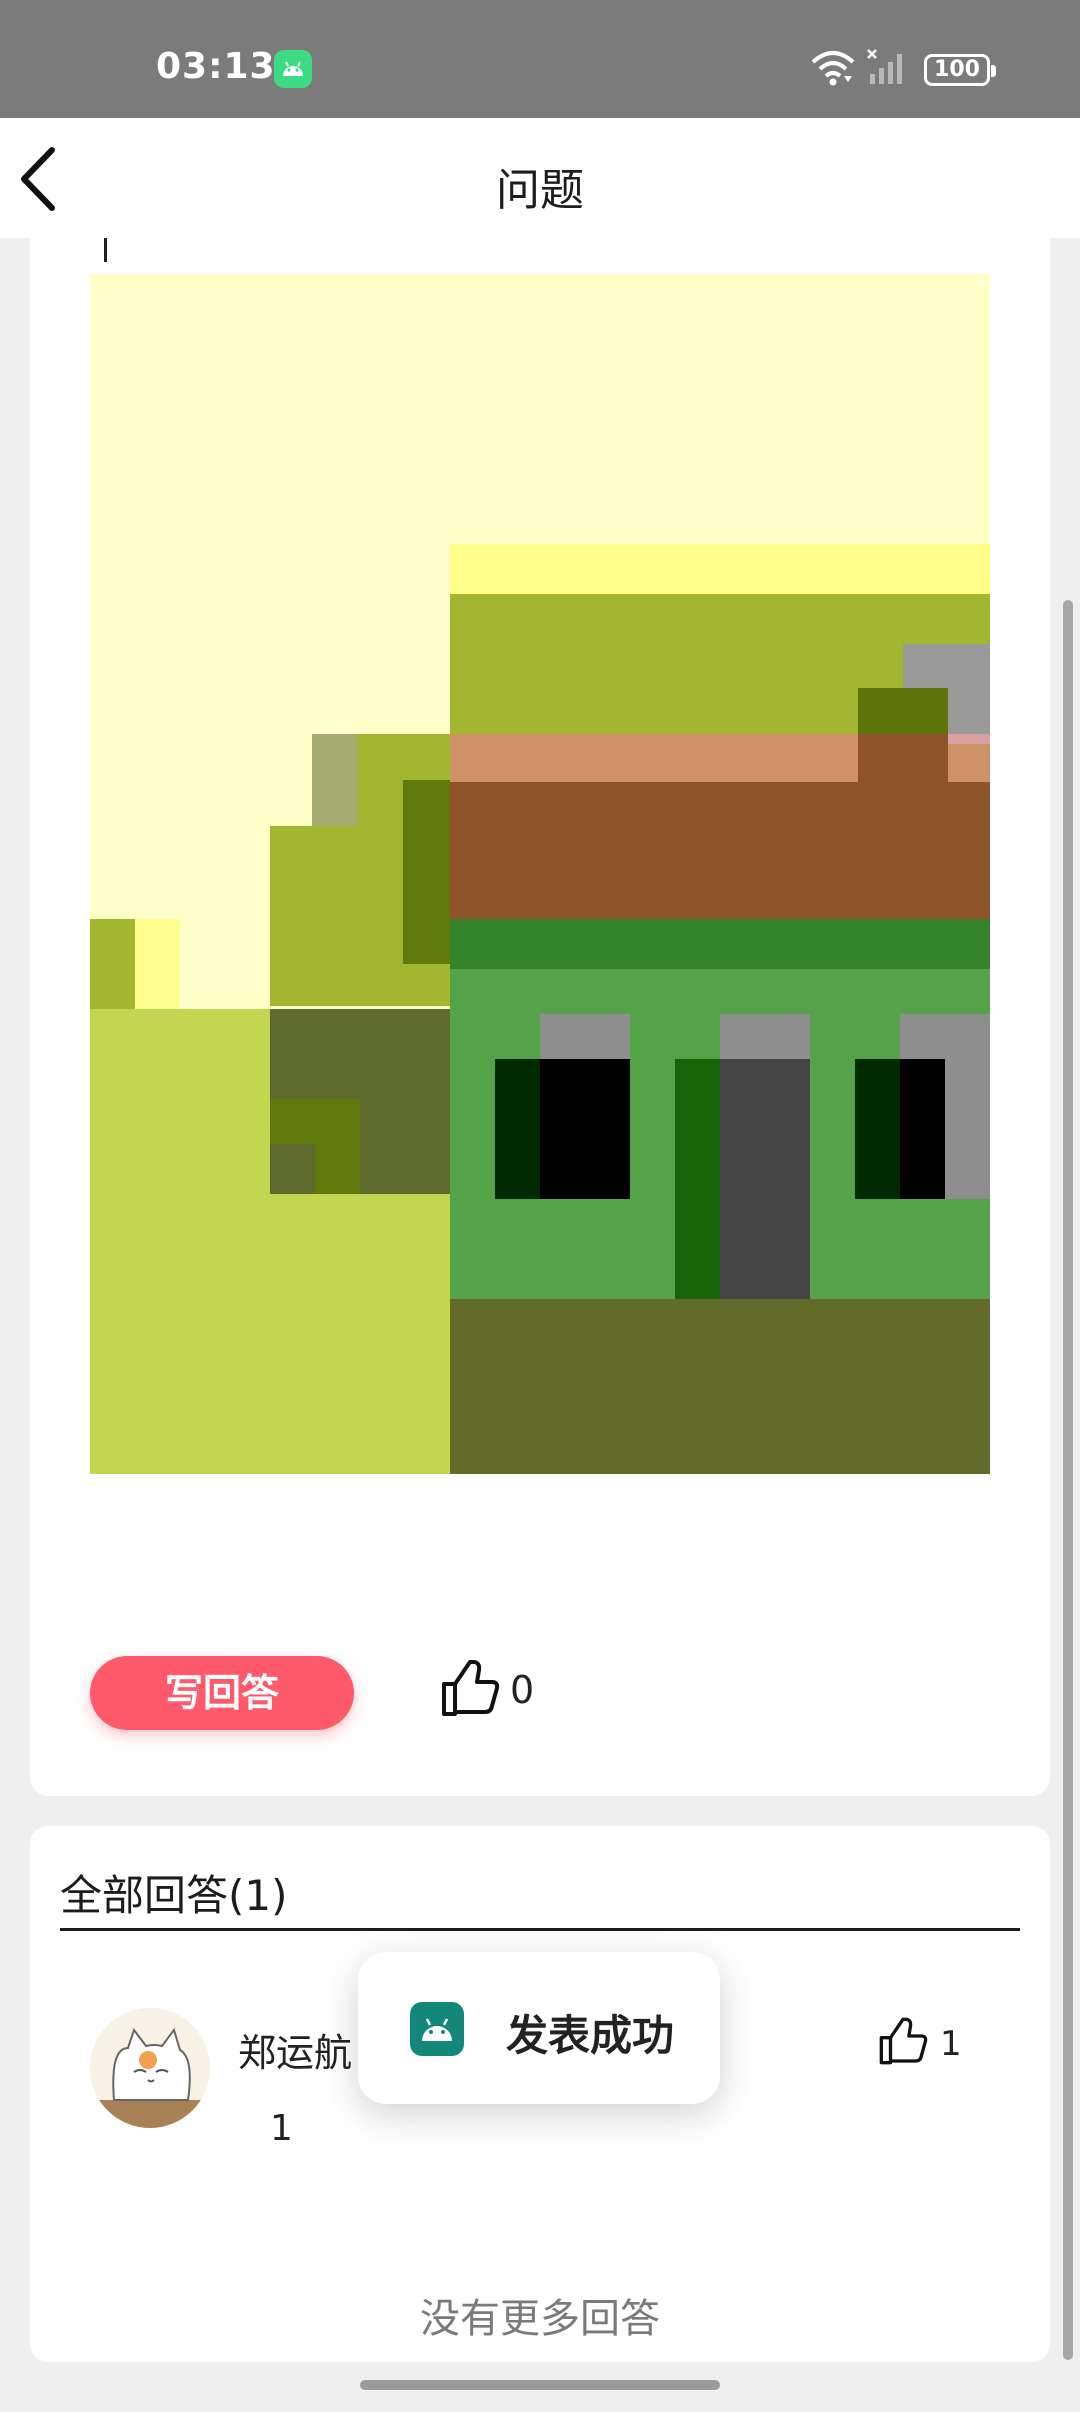 The image size is (1080, 2412). I want to click on answer-like-count: 1, so click(951, 2044).